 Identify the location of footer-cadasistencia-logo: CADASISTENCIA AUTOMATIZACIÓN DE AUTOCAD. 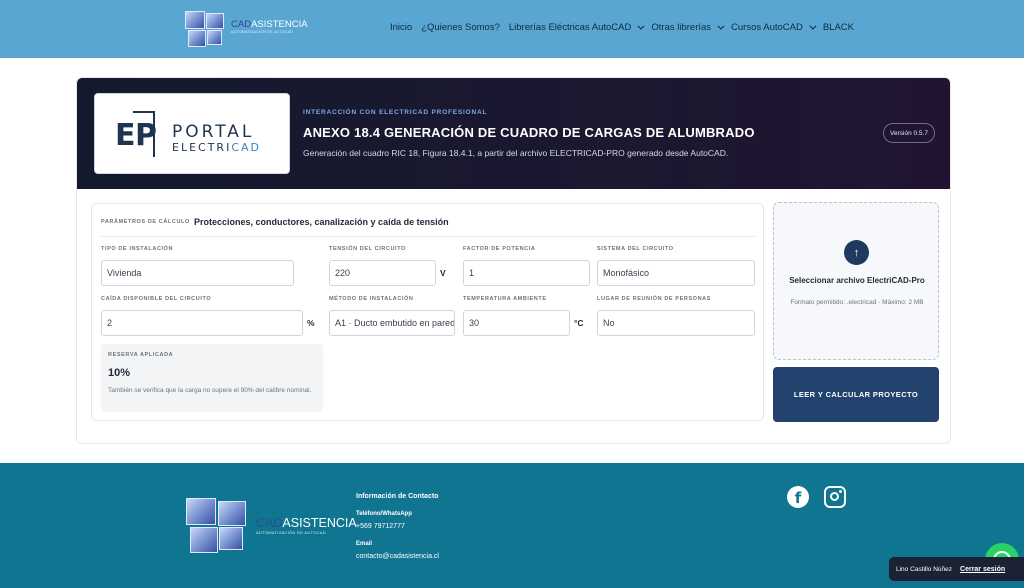
(271, 525).